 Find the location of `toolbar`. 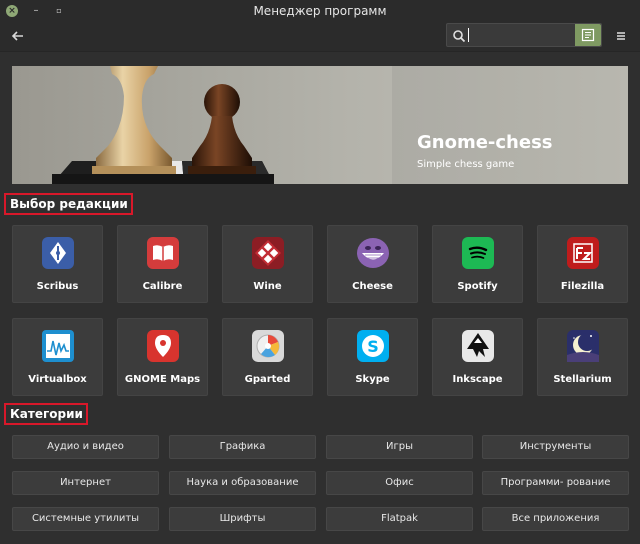

toolbar is located at coordinates (320, 37).